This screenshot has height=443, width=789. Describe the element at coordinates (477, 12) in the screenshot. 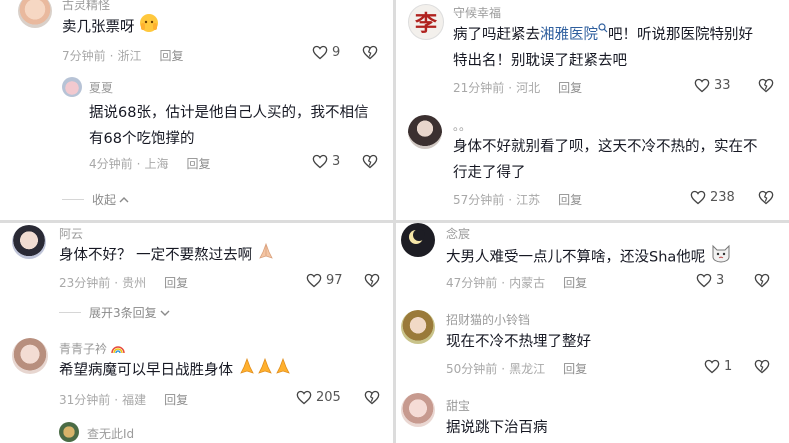

I see `commenter-name: 守候幸福` at that location.